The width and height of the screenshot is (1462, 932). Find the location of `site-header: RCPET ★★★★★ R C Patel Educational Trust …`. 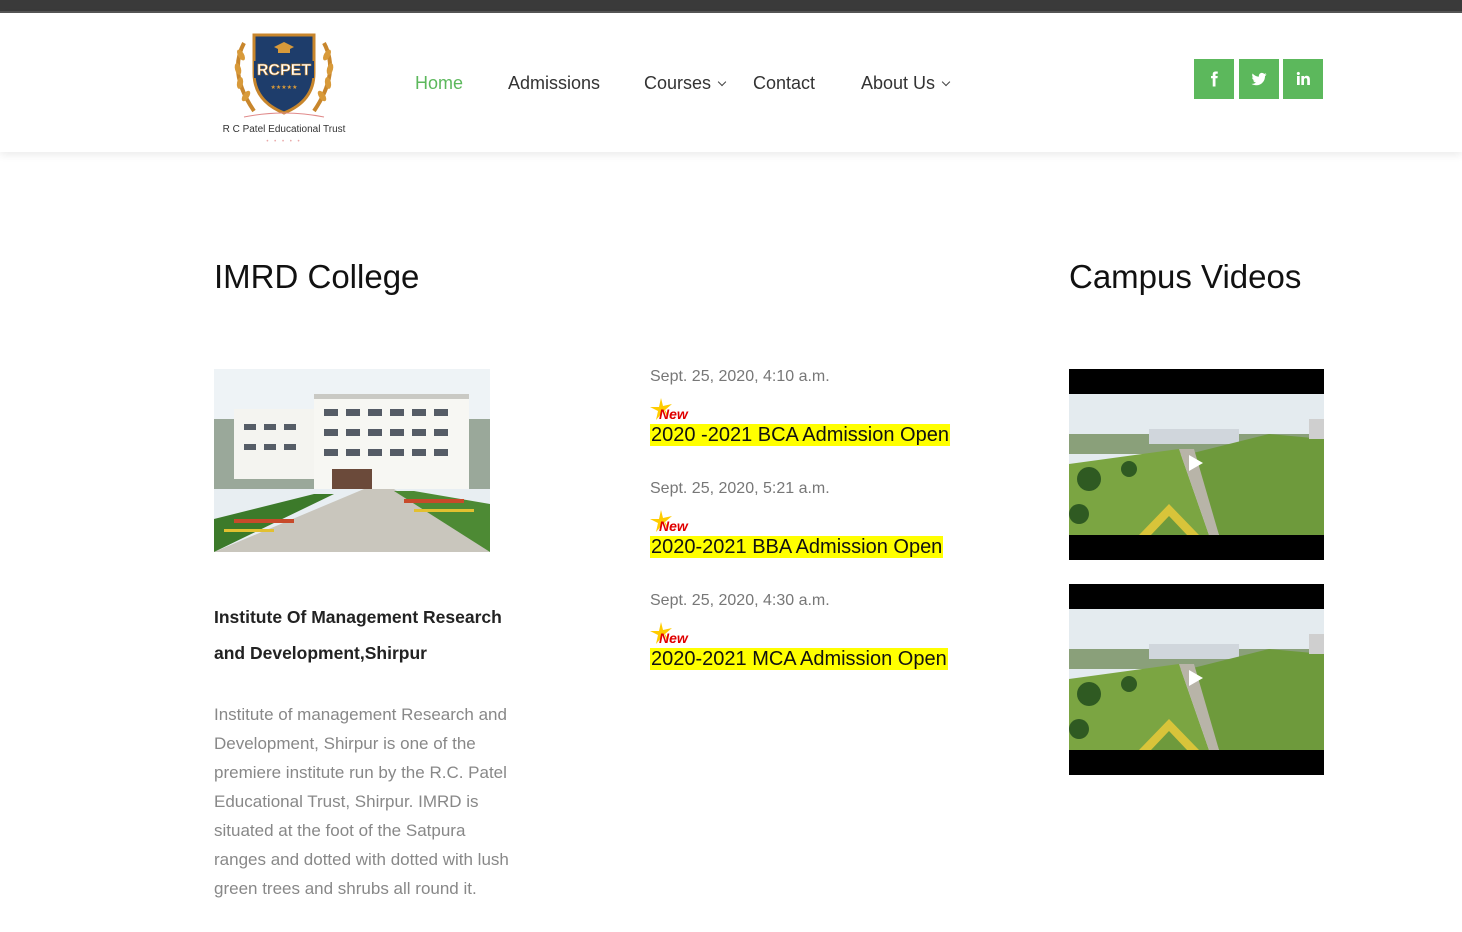

site-header: RCPET ★★★★★ R C Patel Educational Trust … is located at coordinates (731, 82).